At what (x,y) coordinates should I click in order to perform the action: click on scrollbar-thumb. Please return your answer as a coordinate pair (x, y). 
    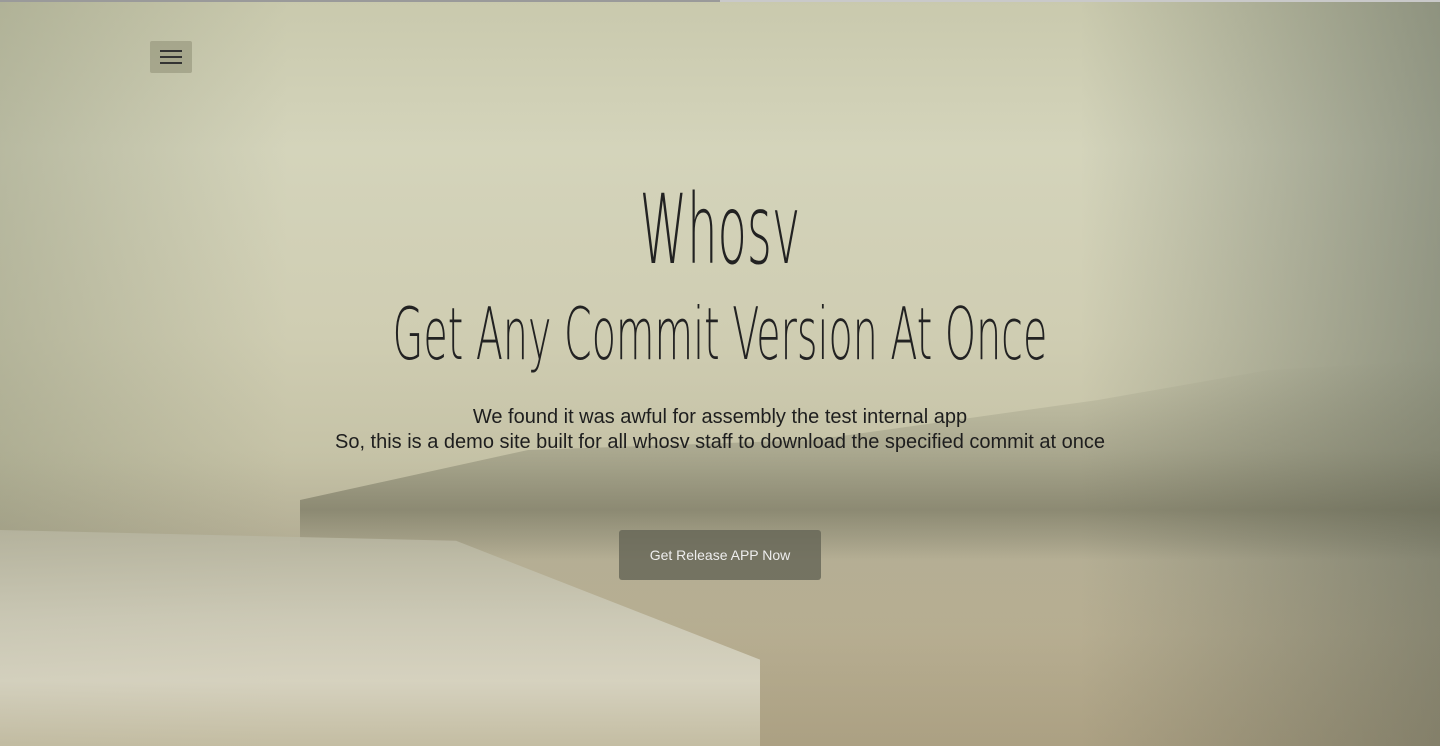
    Looking at the image, I should click on (360, 1).